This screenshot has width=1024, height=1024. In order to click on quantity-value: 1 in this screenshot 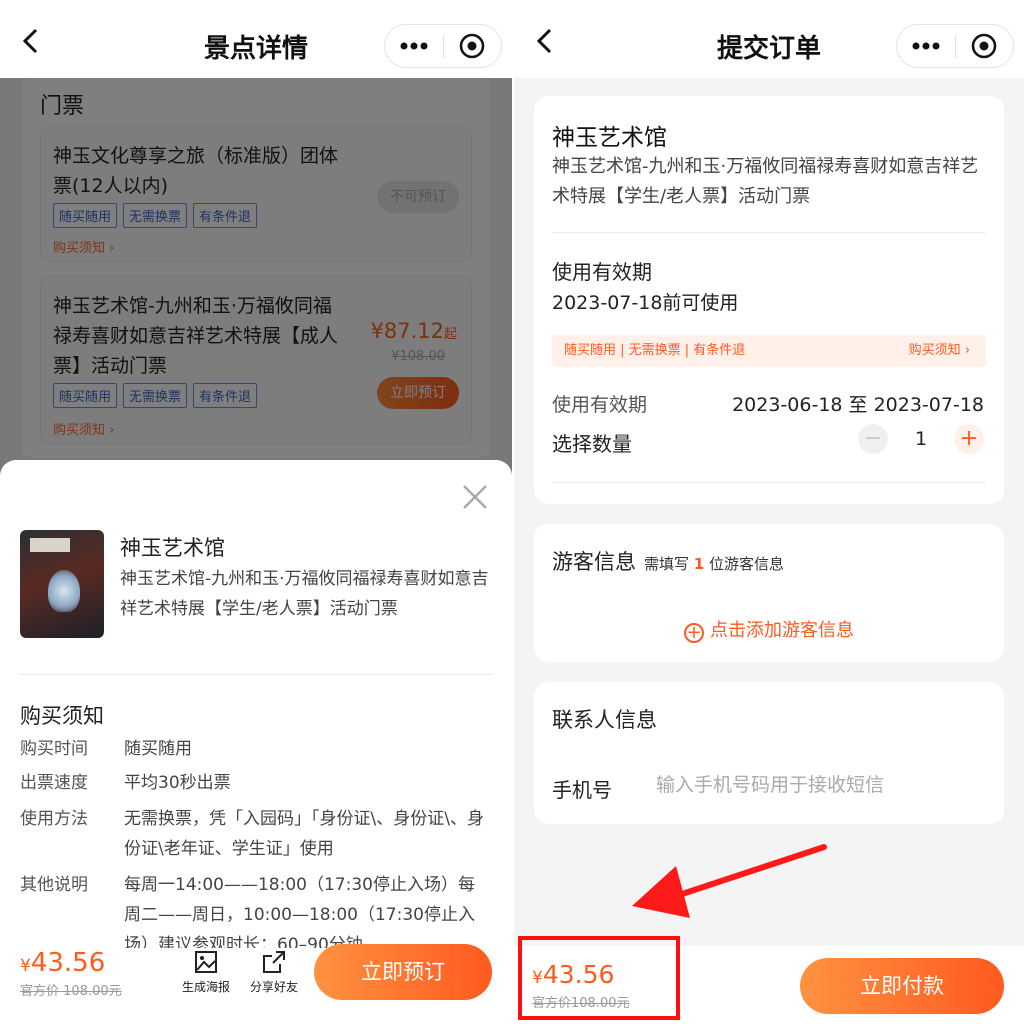, I will do `click(921, 439)`.